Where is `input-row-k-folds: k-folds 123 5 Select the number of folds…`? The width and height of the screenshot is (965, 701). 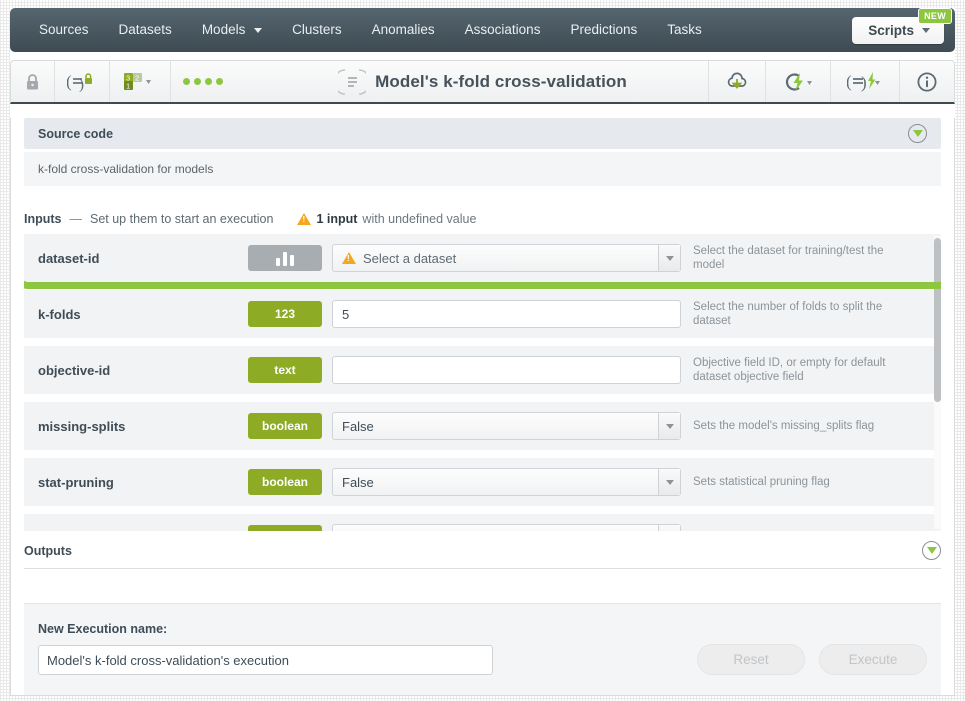
input-row-k-folds: k-folds 123 5 Select the number of folds… is located at coordinates (482, 314).